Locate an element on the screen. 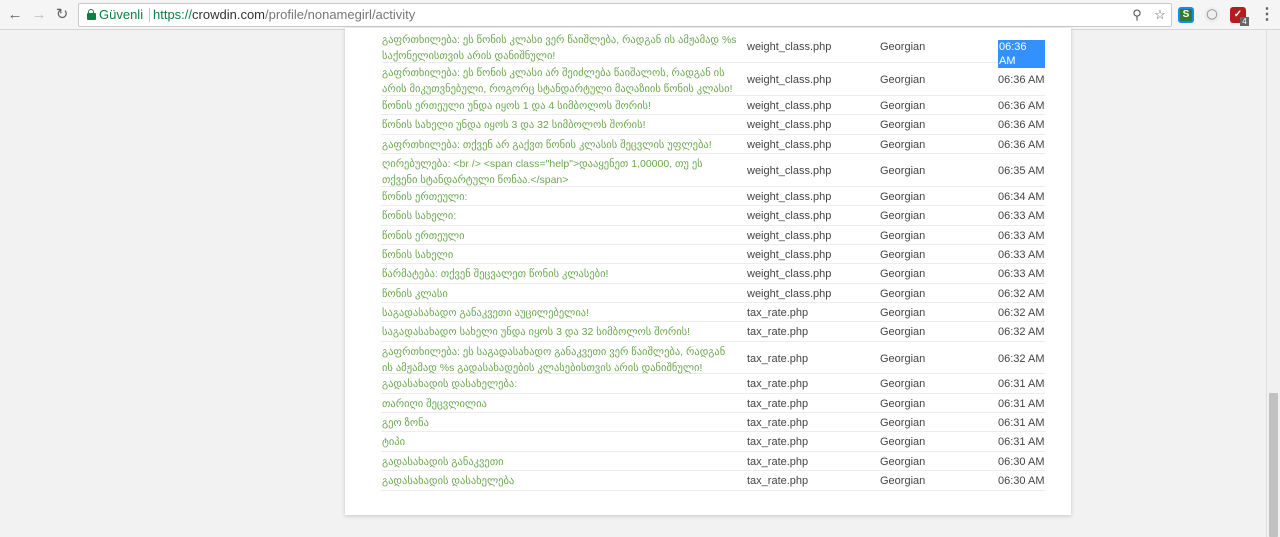 The width and height of the screenshot is (1280, 537). string-link: წონის ერთეული is located at coordinates (560, 236).